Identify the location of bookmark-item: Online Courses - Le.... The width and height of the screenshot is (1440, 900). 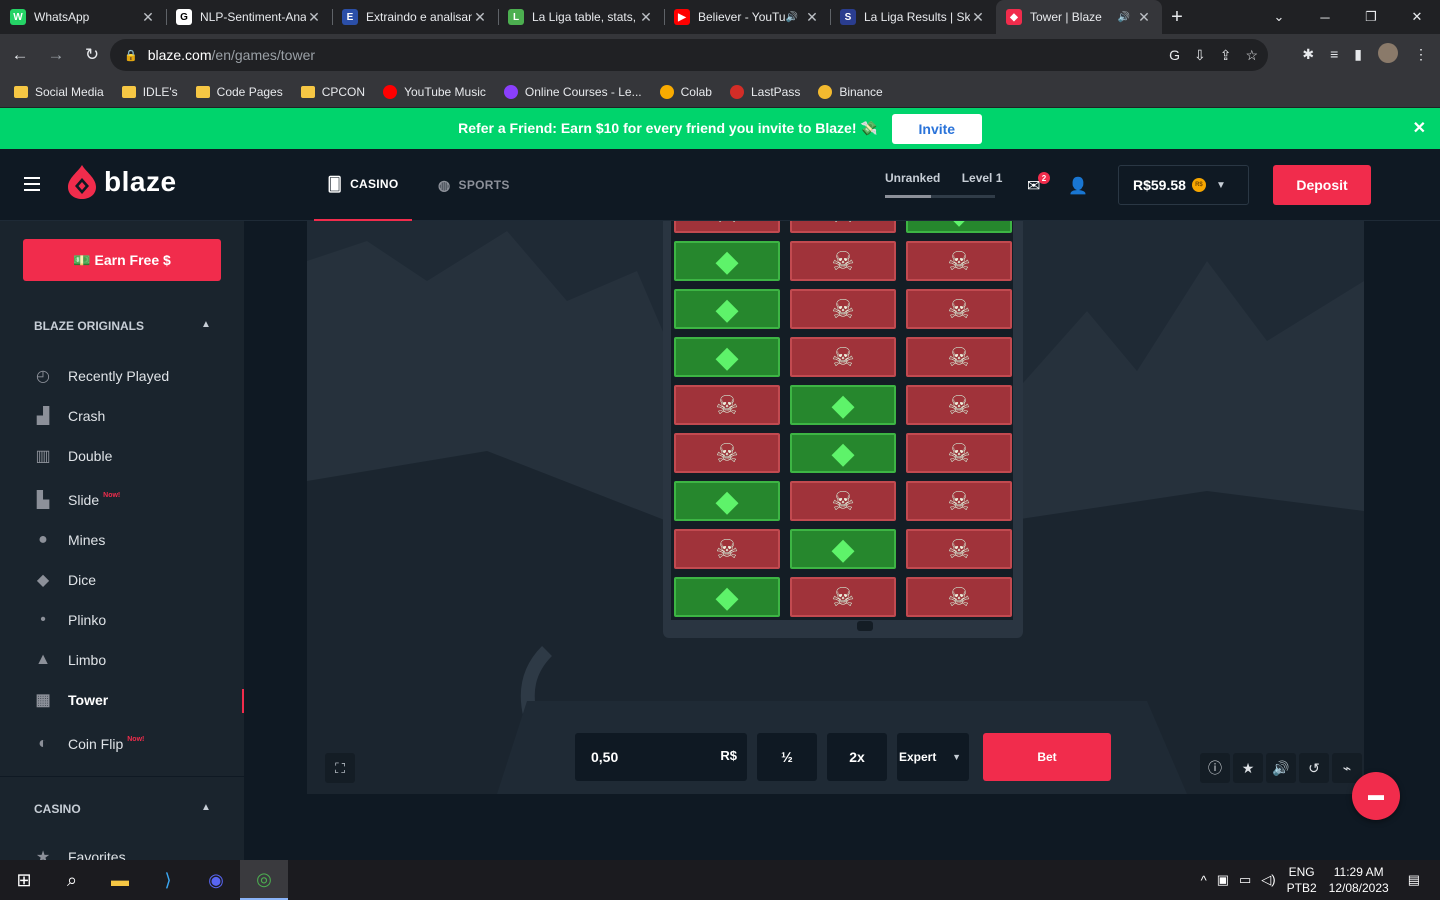
(572, 91).